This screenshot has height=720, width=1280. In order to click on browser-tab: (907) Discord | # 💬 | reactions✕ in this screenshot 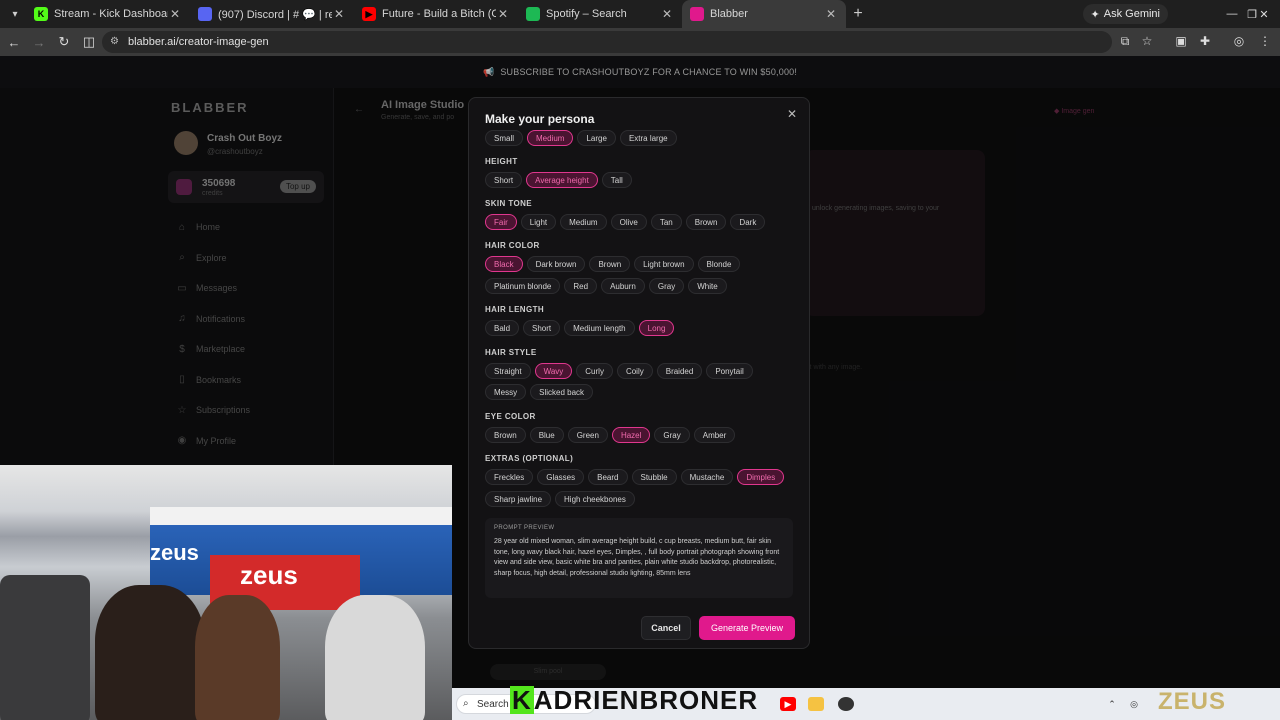, I will do `click(272, 14)`.